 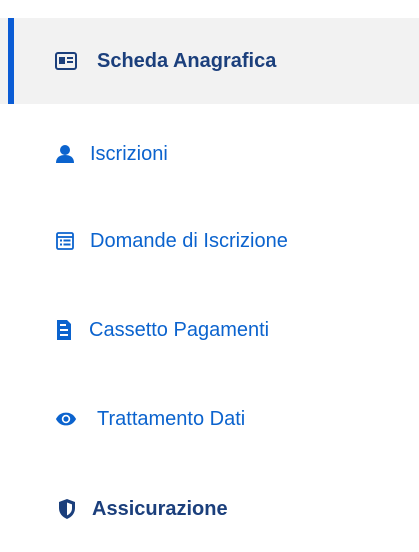 What do you see at coordinates (179, 329) in the screenshot?
I see `sidebar-item-label: Cassetto Pagamenti` at bounding box center [179, 329].